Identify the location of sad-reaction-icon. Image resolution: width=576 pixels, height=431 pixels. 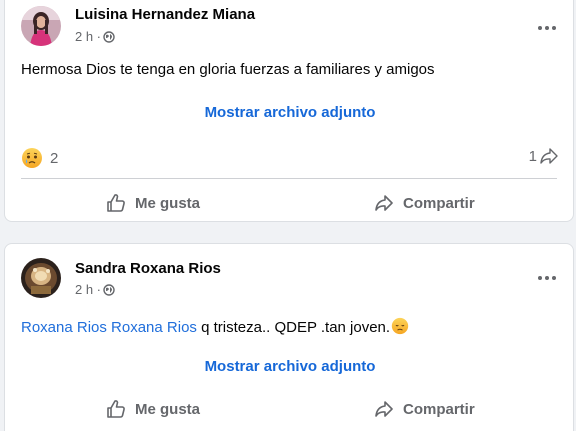
(32, 158).